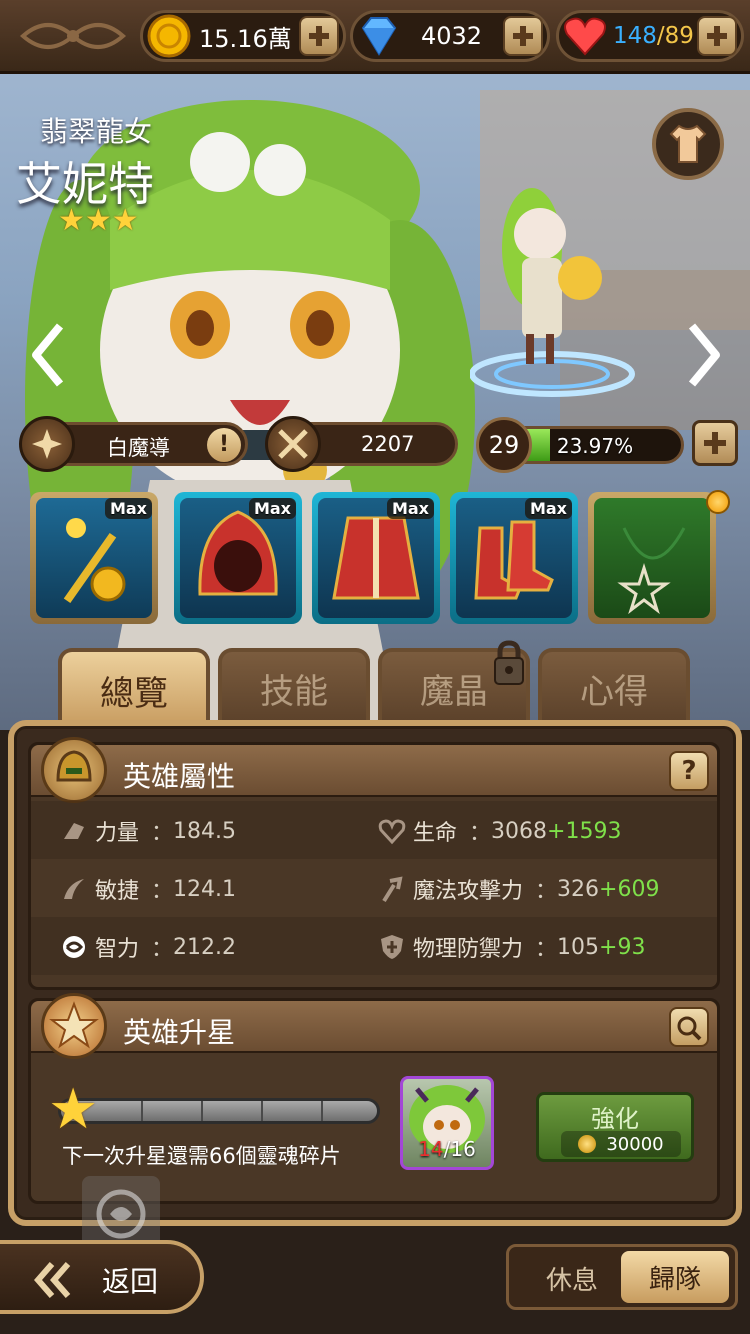 The height and width of the screenshot is (1334, 750). I want to click on magic-attack-label: 魔法攻擊力, so click(468, 891).